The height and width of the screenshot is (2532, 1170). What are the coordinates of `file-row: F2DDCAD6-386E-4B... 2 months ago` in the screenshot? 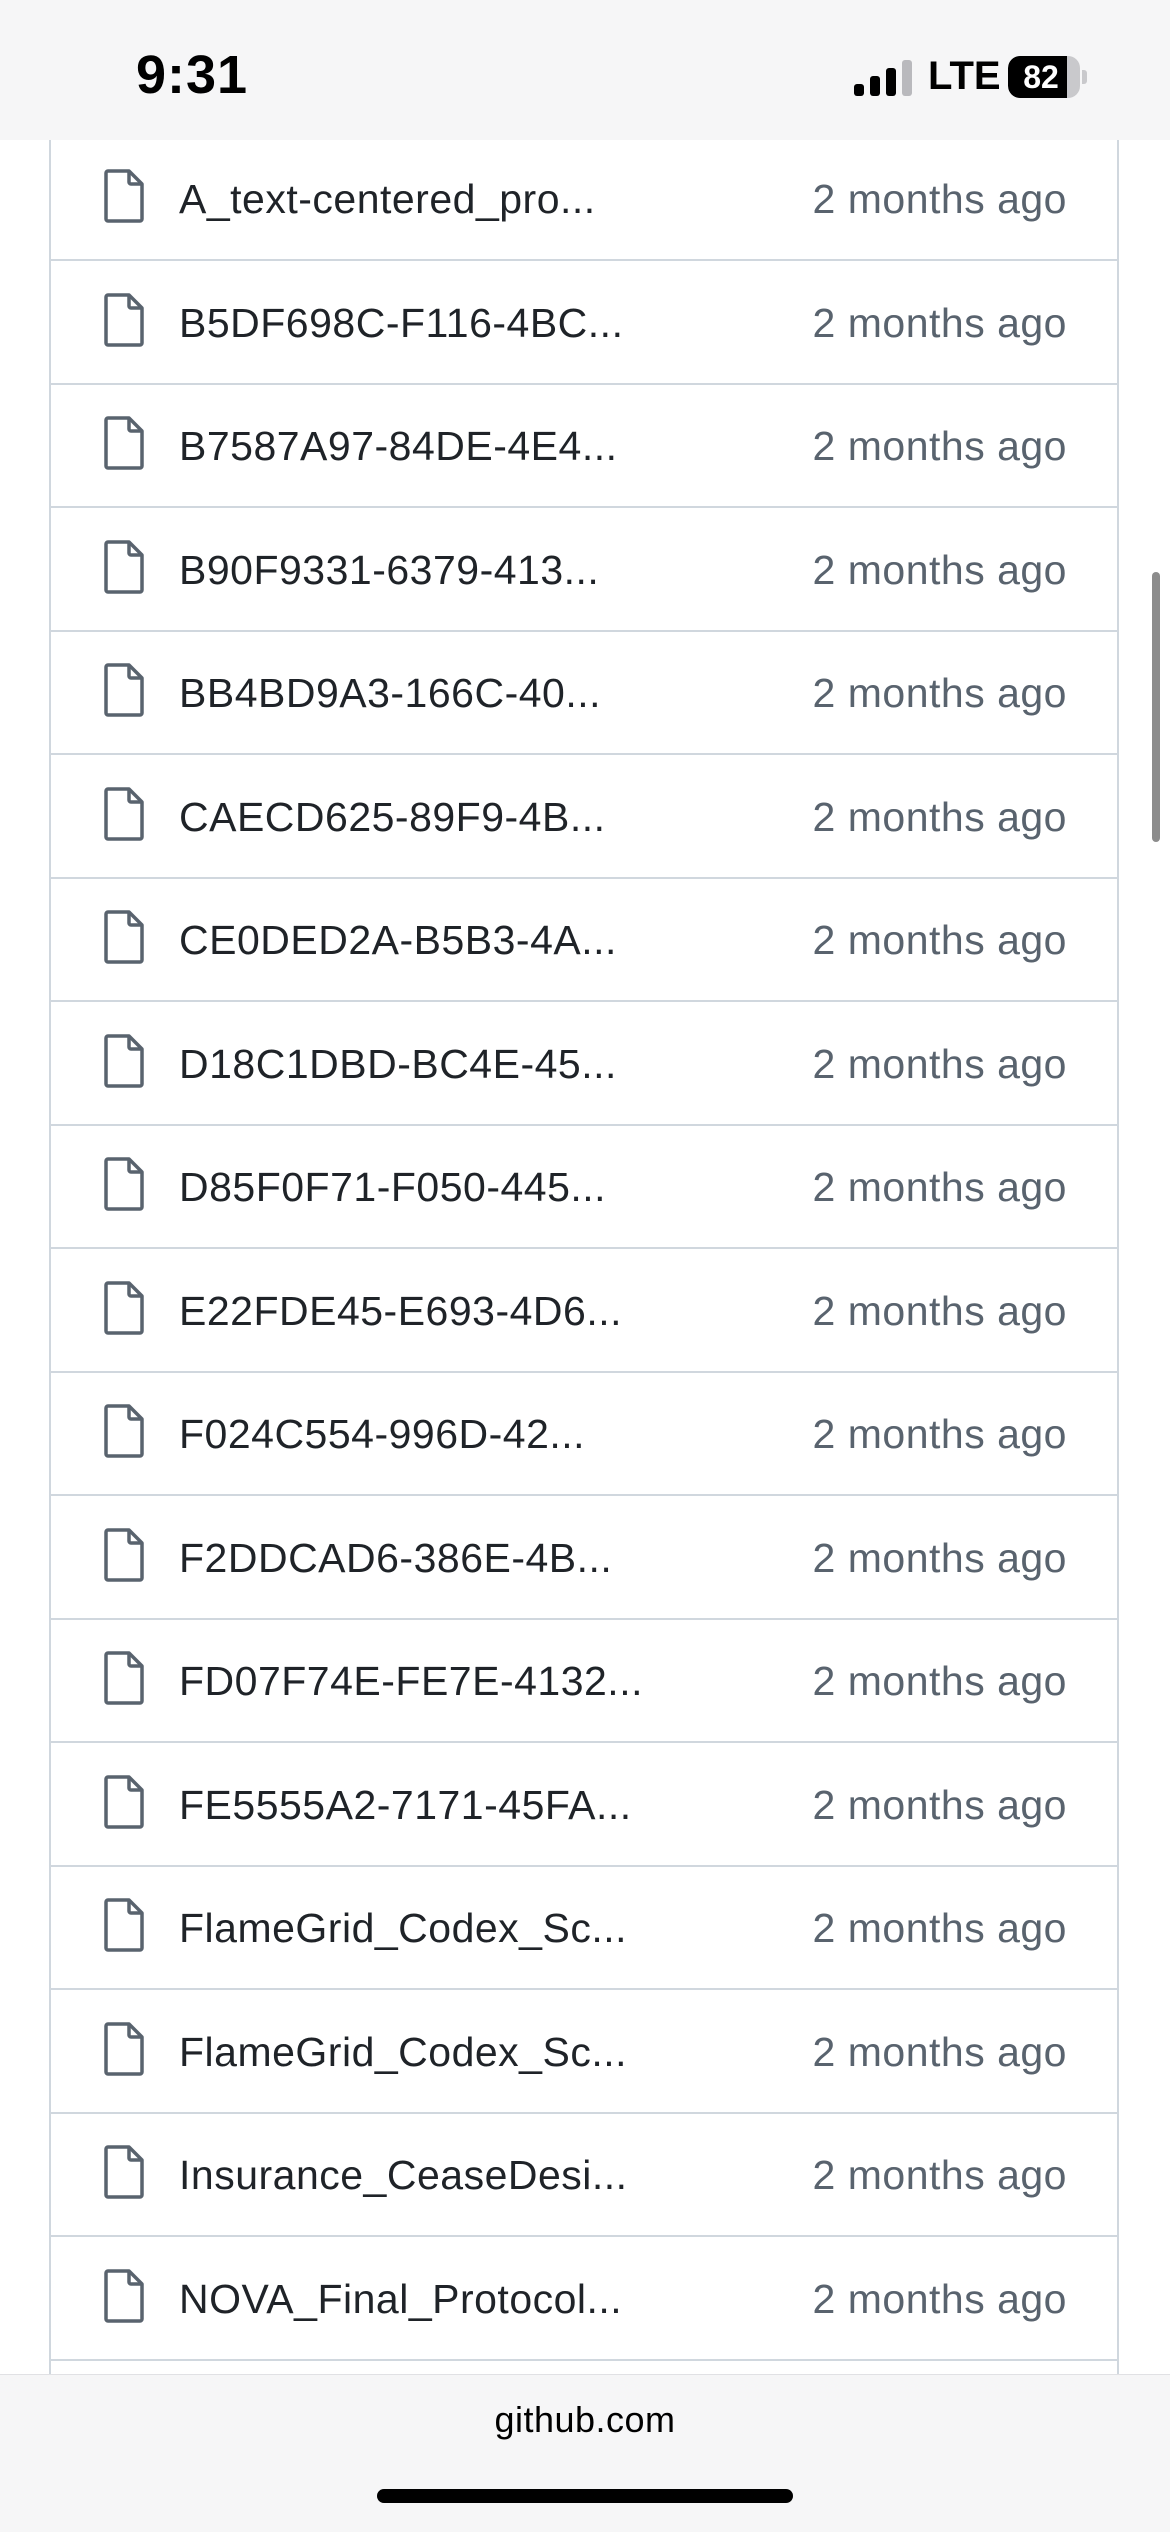 It's located at (584, 1558).